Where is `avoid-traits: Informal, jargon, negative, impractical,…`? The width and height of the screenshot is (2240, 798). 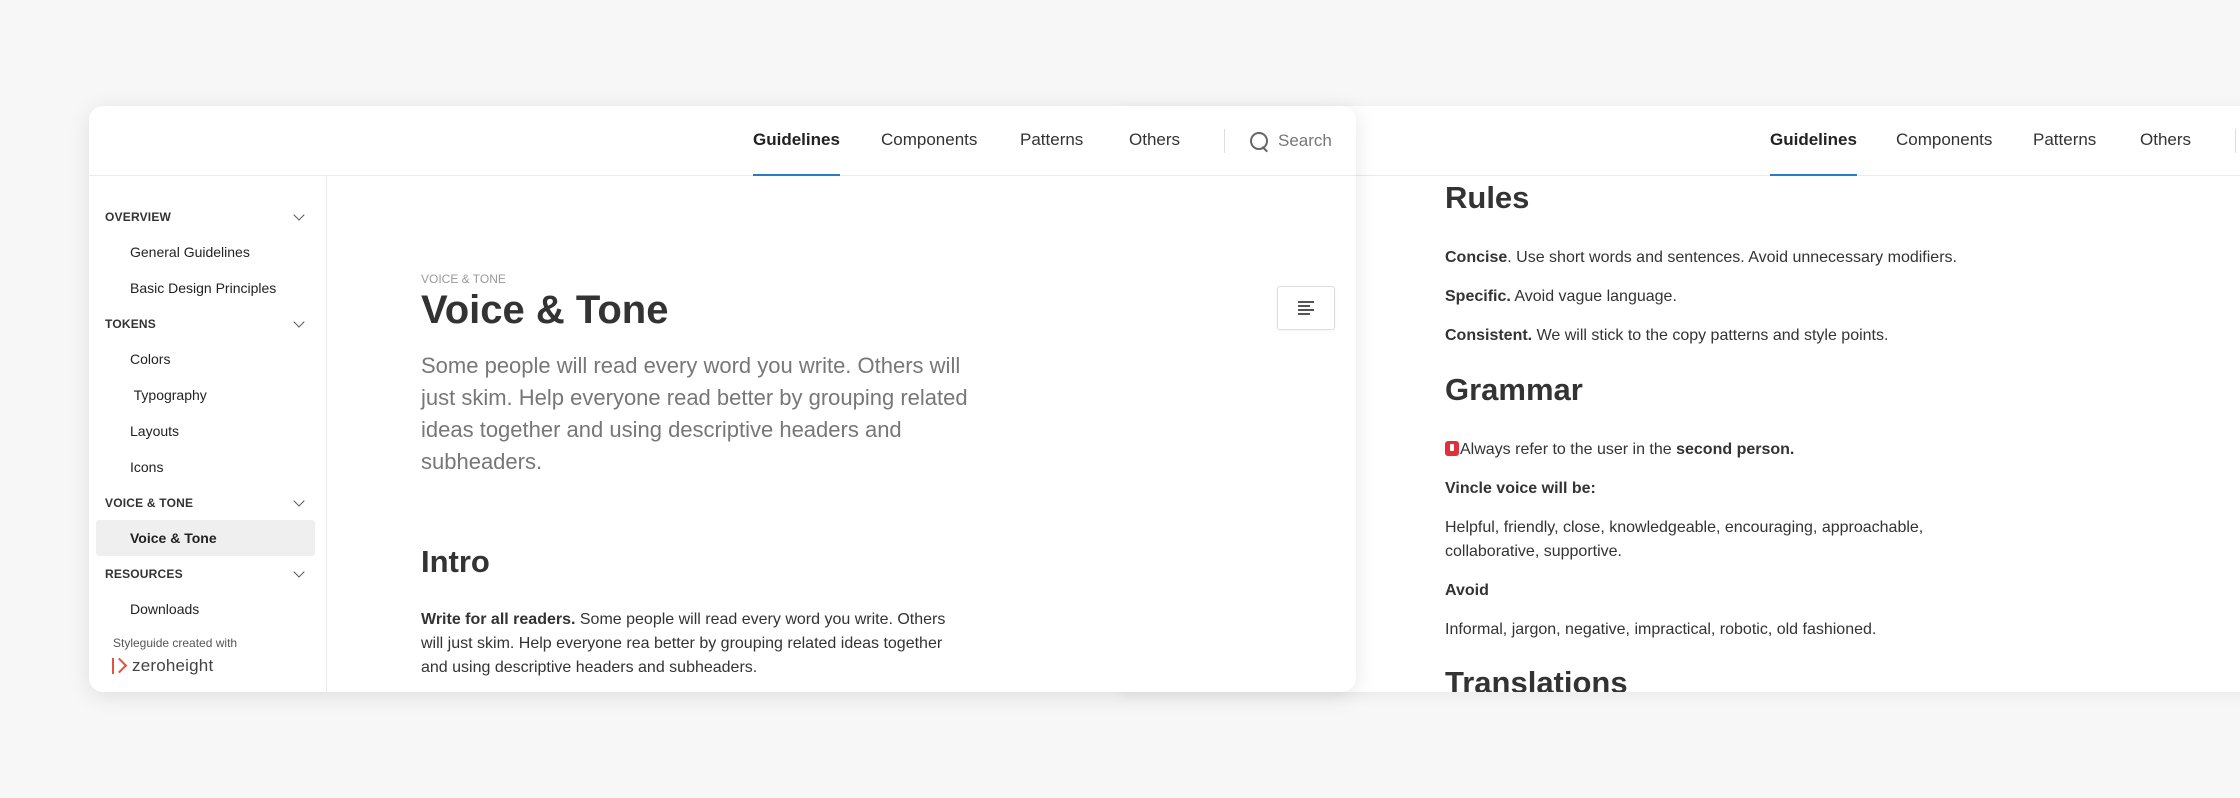 avoid-traits: Informal, jargon, negative, impractical,… is located at coordinates (1661, 629).